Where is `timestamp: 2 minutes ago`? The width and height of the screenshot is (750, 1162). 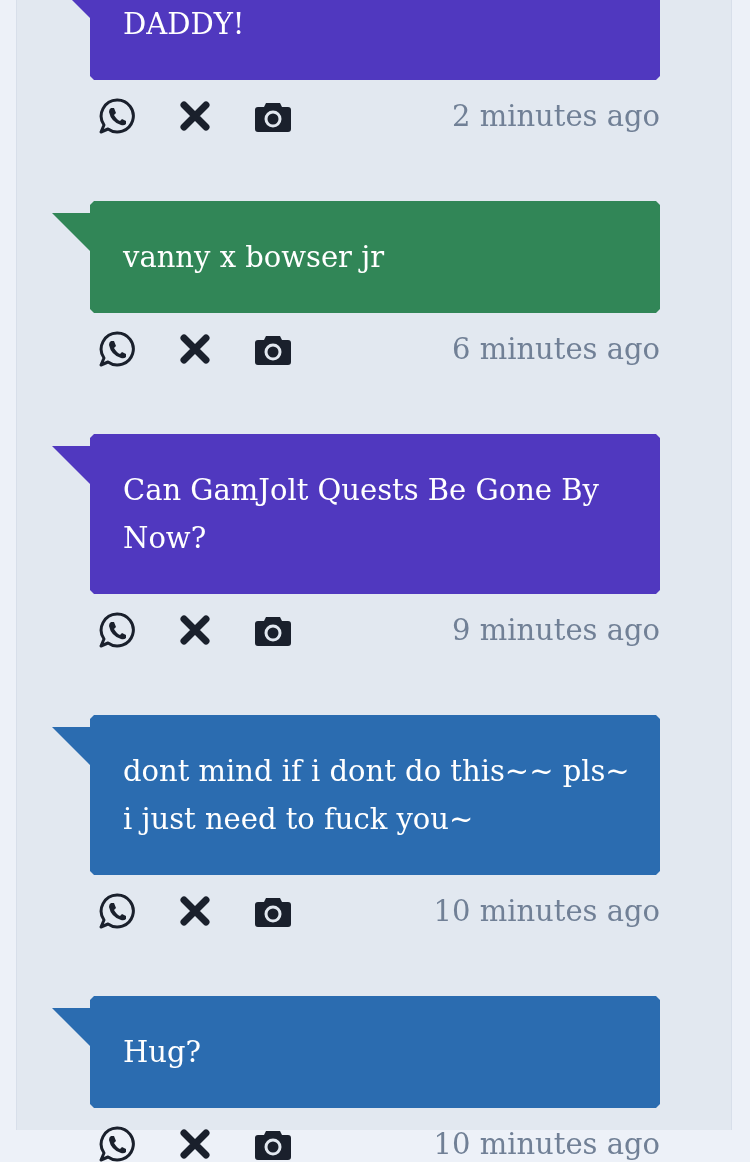 timestamp: 2 minutes ago is located at coordinates (555, 116).